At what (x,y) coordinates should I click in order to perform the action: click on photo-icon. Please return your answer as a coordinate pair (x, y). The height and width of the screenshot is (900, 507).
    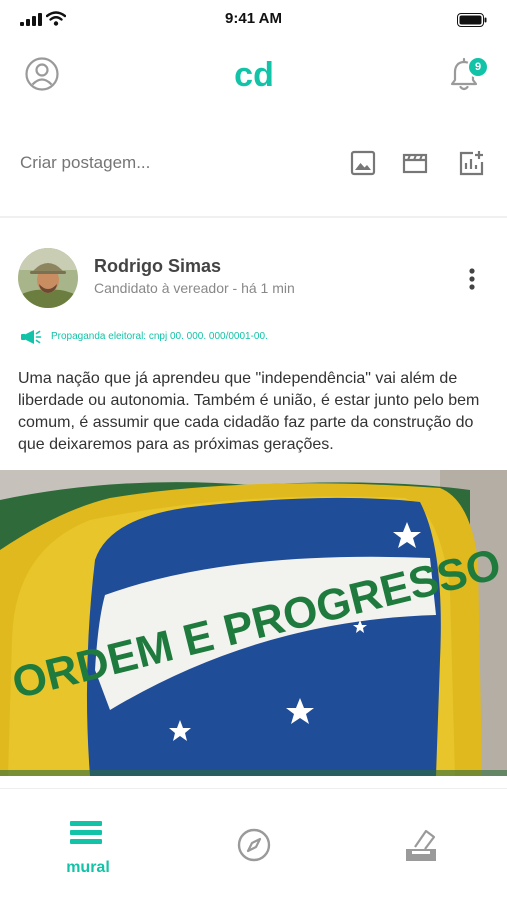
    Looking at the image, I should click on (363, 163).